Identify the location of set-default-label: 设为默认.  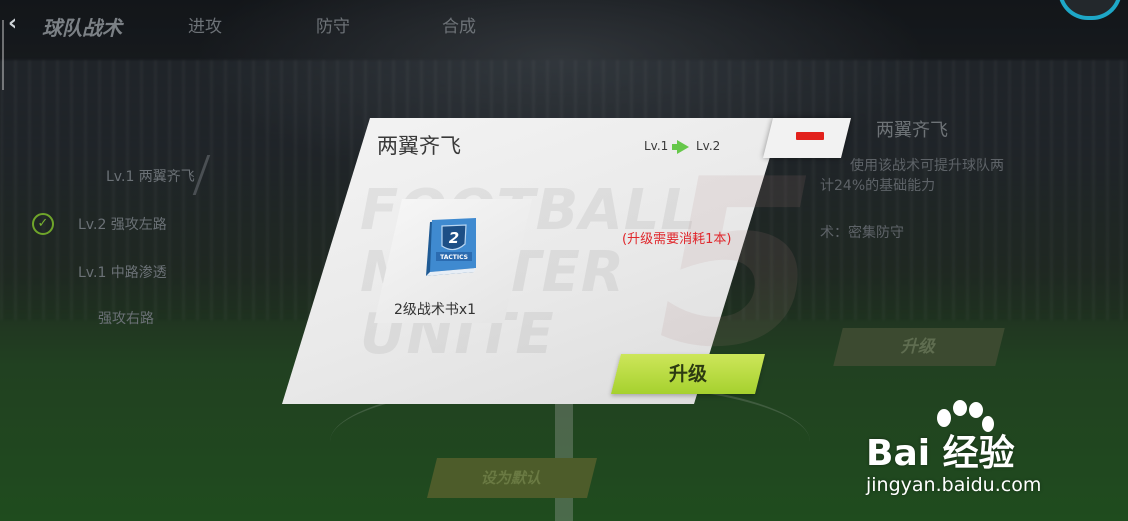
(512, 478).